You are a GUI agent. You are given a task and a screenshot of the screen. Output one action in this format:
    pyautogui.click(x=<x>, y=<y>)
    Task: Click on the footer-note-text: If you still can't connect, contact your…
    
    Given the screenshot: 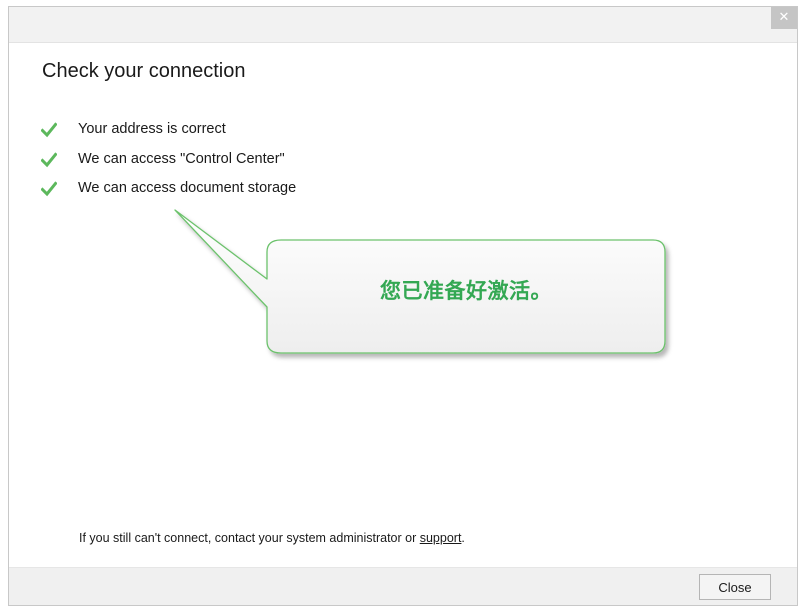 What is the action you would take?
    pyautogui.click(x=249, y=538)
    